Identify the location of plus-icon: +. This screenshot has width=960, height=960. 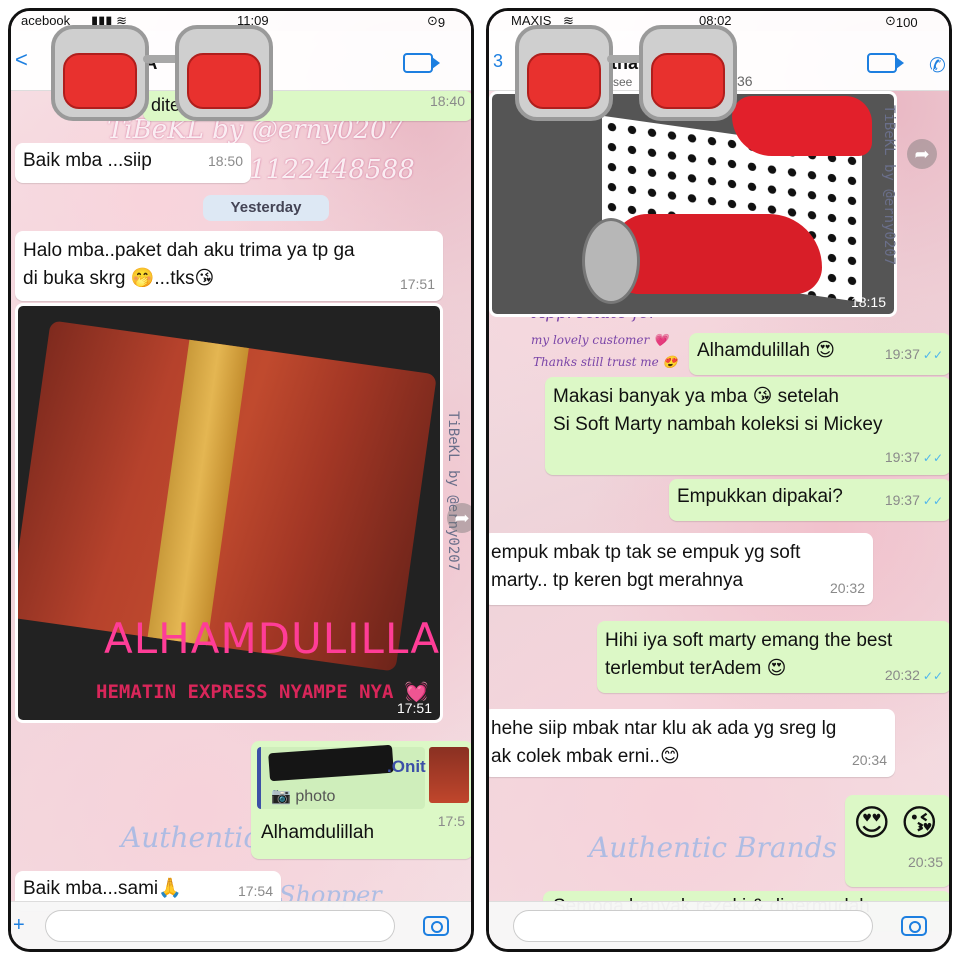
(19, 925).